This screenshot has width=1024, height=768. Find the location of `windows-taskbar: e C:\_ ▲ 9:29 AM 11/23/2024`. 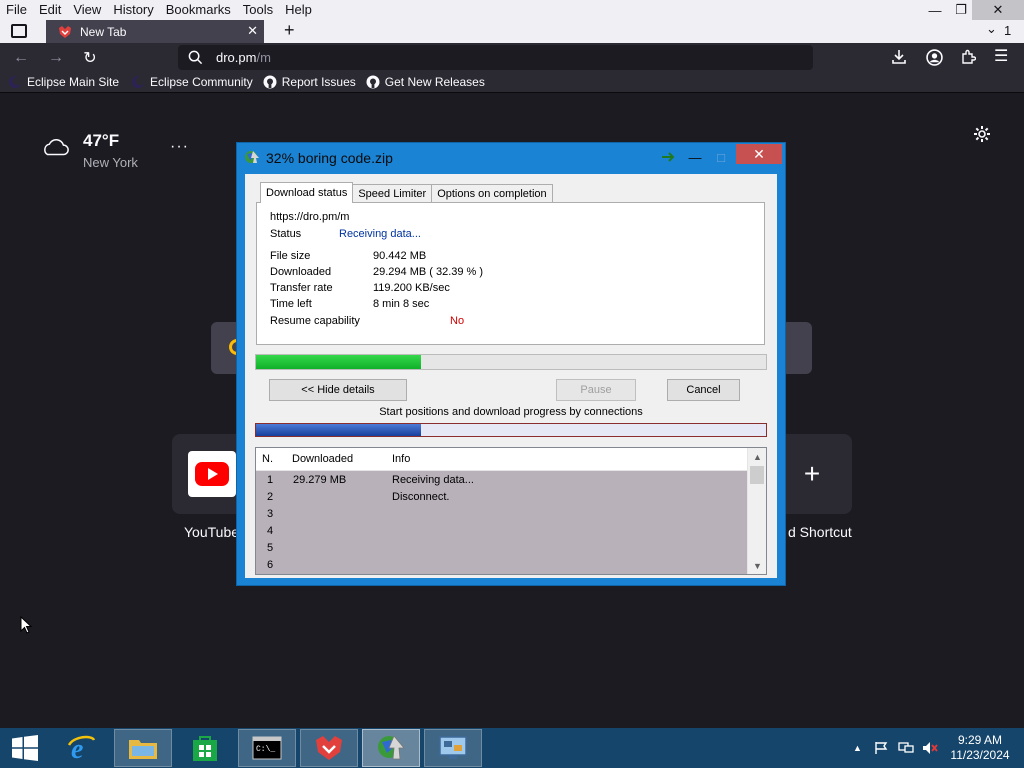

windows-taskbar: e C:\_ ▲ 9:29 AM 11/23/2024 is located at coordinates (512, 748).